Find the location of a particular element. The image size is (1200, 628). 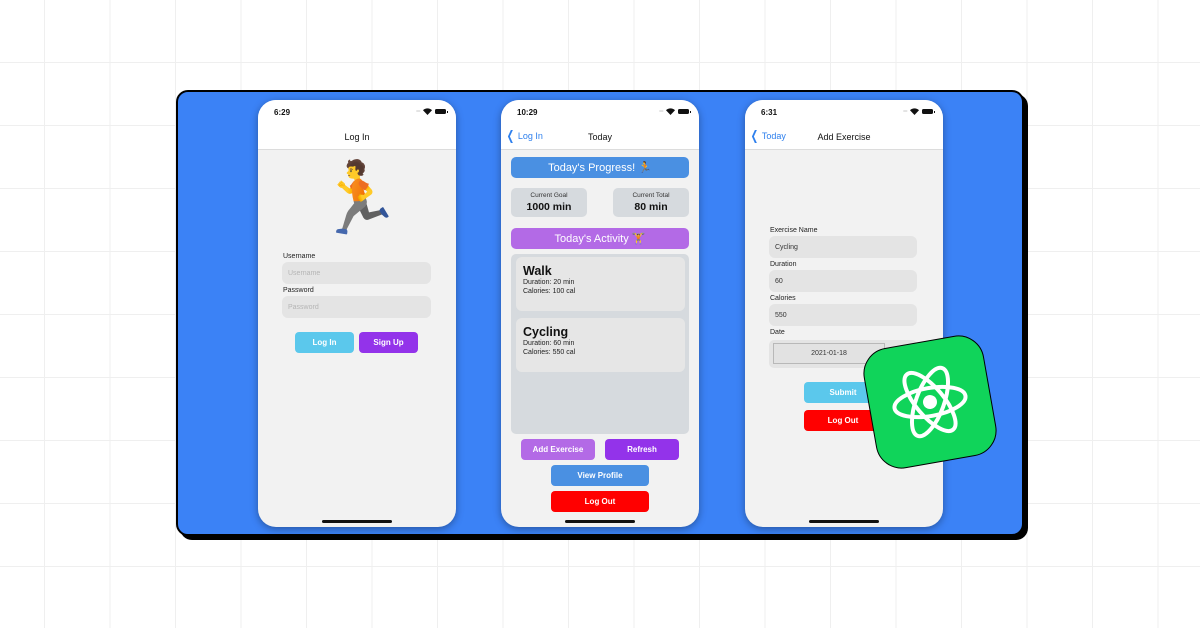

status-bar: 10:29 ···· is located at coordinates (600, 112).